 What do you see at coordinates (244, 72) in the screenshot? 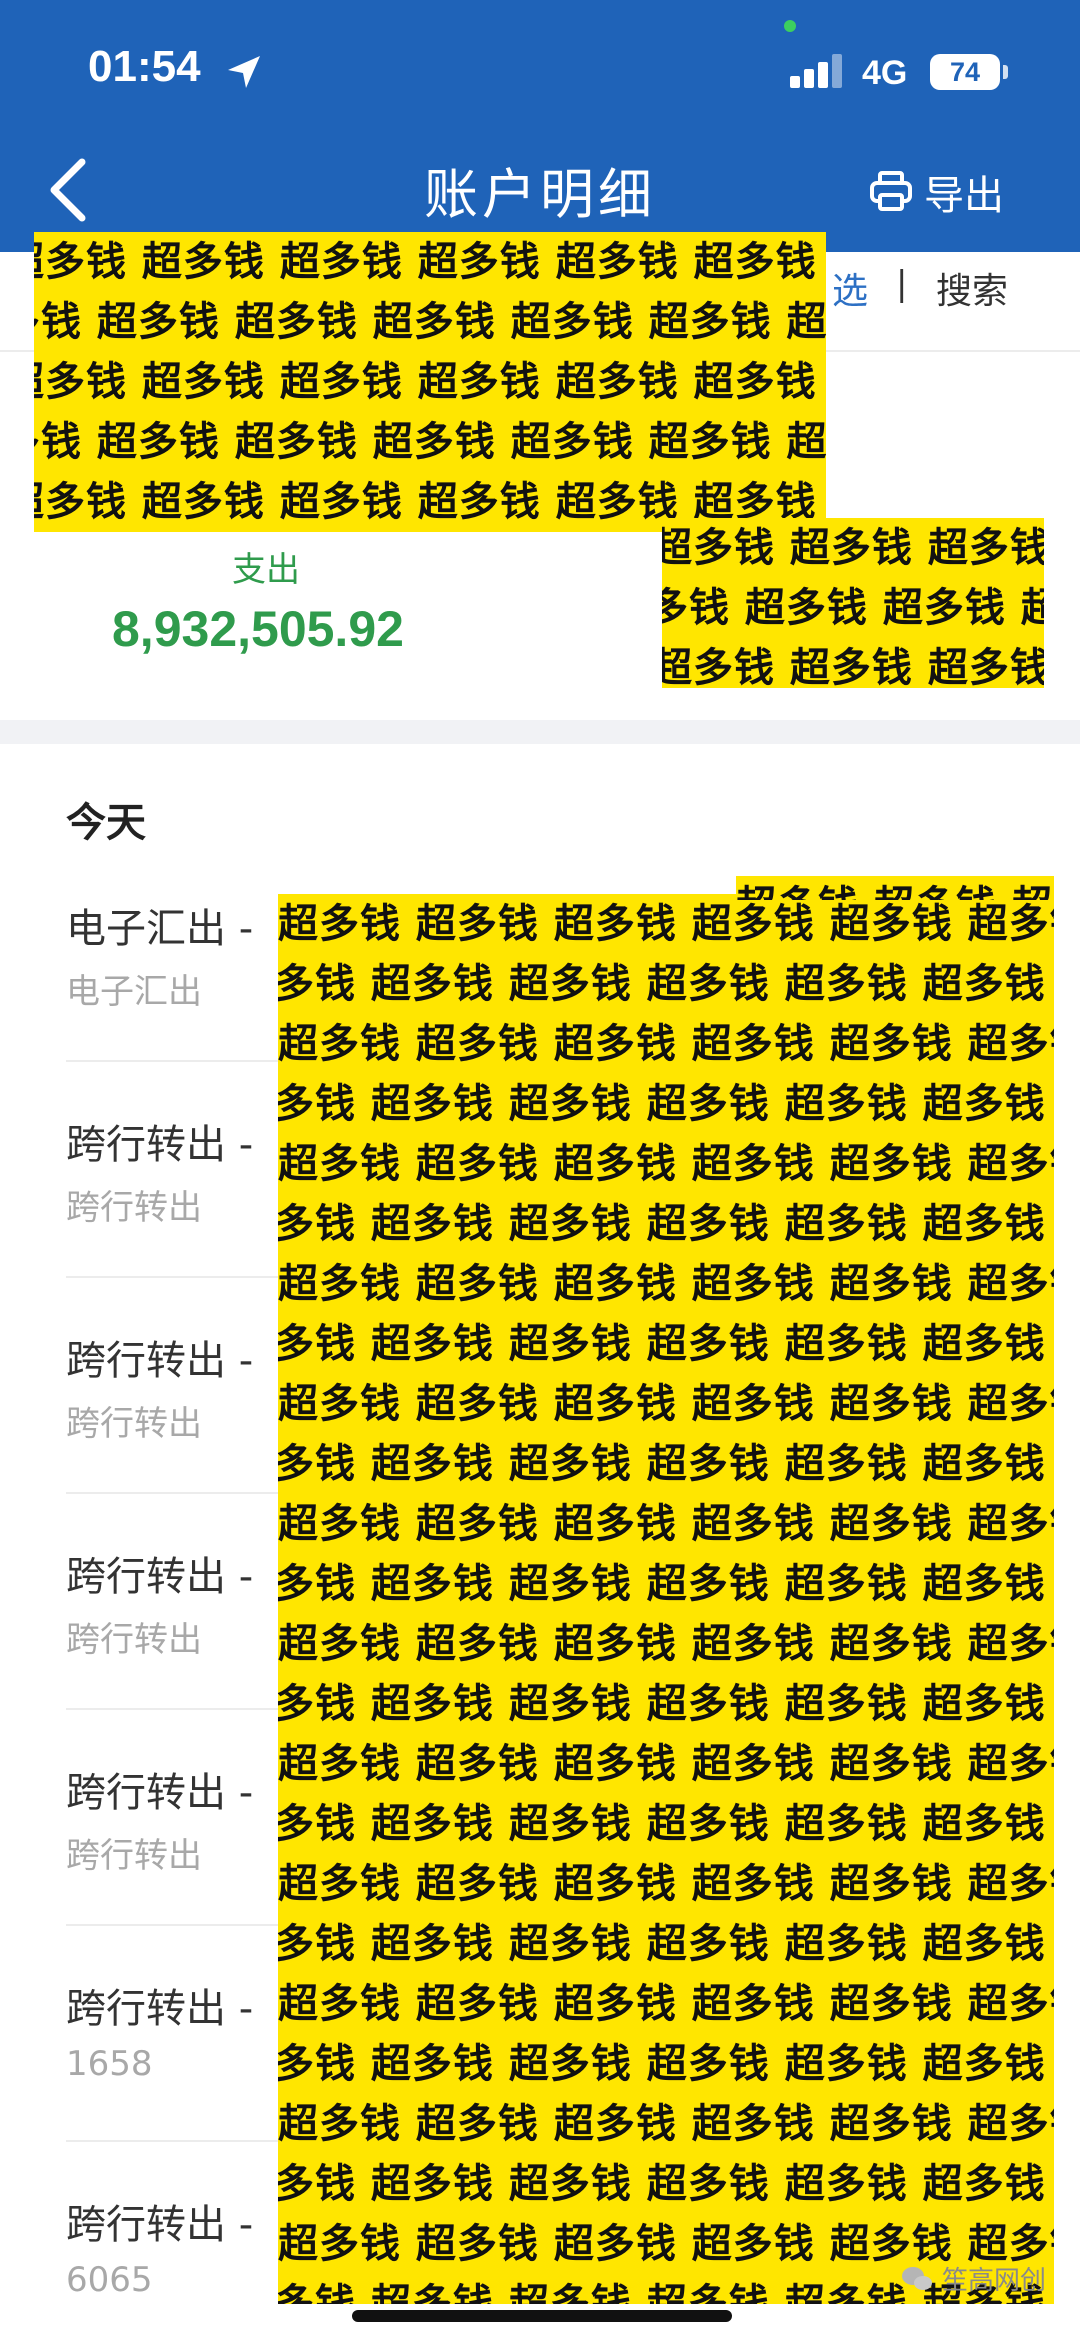
I see `location-arrow-icon` at bounding box center [244, 72].